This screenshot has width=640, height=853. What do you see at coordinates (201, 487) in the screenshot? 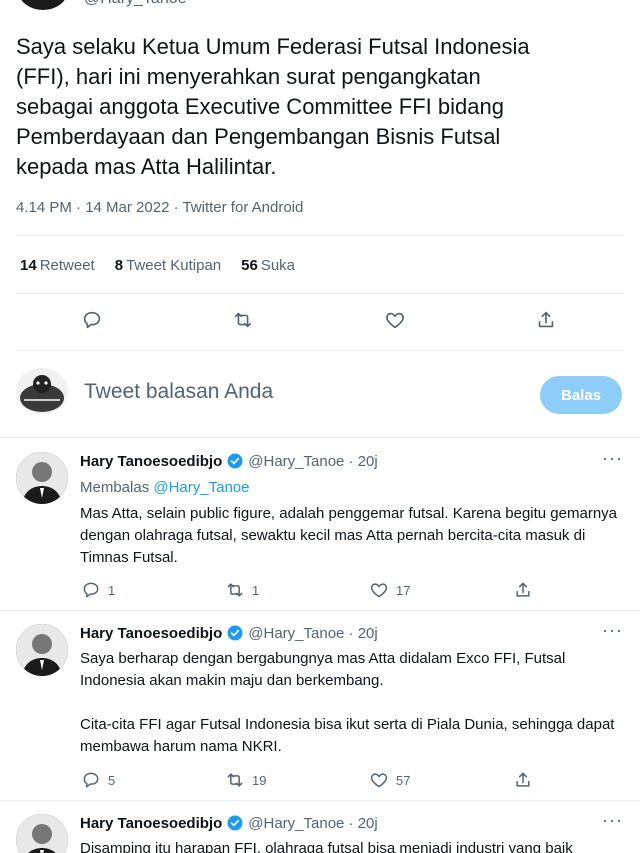
I see `replying-to-link: @Hary_Tanoe` at bounding box center [201, 487].